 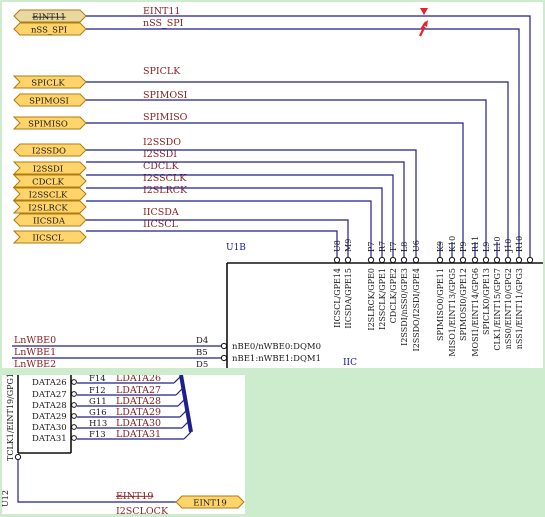 I want to click on pin-name-12: CLK1/EINT15/GPG7, so click(x=497, y=309).